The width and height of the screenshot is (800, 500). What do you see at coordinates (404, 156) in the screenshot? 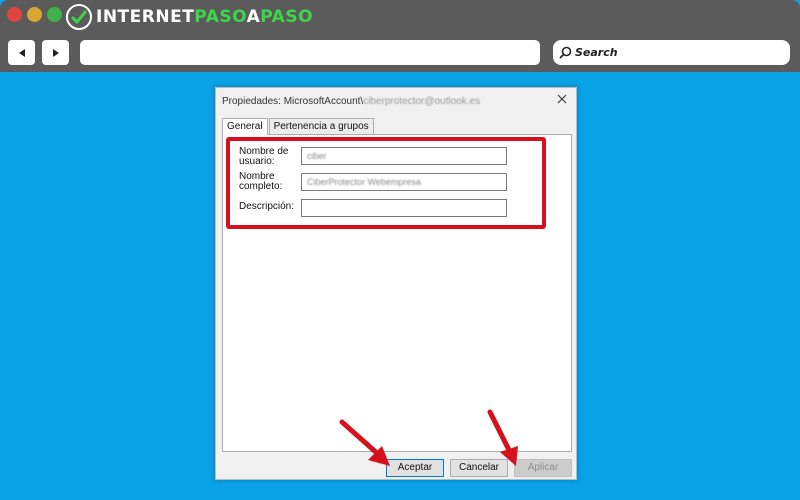
I see `username-field: ciber` at bounding box center [404, 156].